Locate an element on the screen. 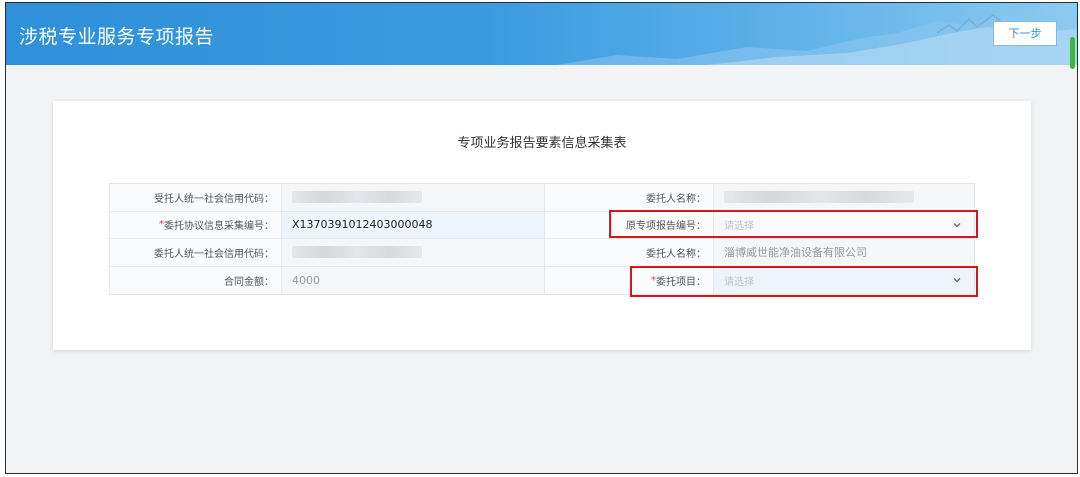  contract-amount-value: 4000 is located at coordinates (413, 280).